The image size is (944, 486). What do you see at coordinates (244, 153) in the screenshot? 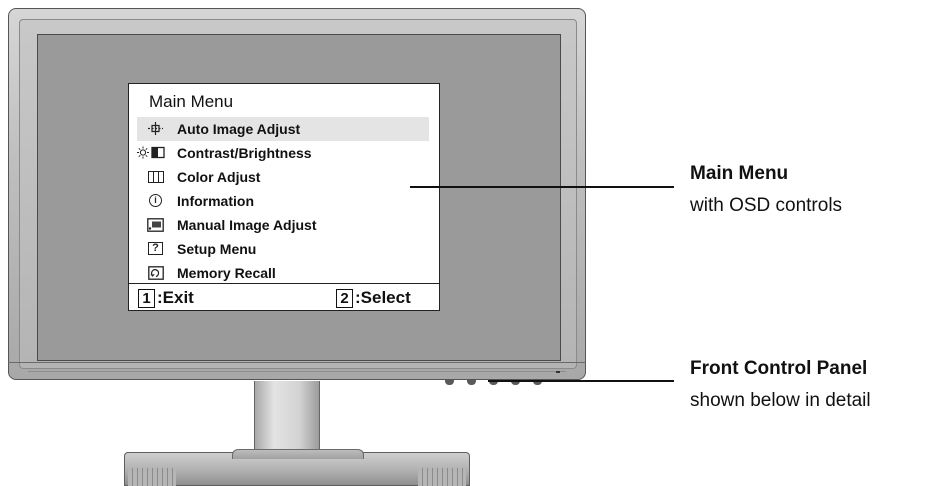
I see `osd-item-label: Contrast/Brightness` at bounding box center [244, 153].